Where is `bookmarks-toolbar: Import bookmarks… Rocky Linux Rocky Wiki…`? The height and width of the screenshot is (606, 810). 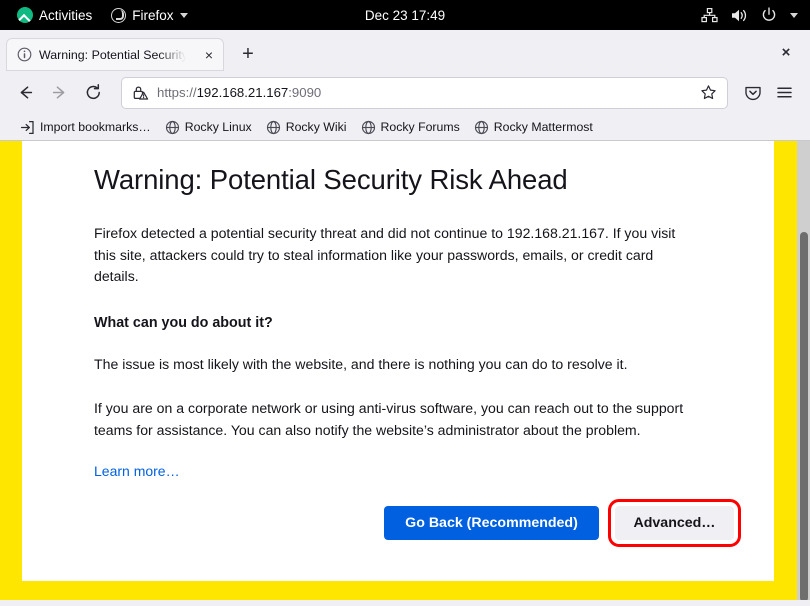 bookmarks-toolbar: Import bookmarks… Rocky Linux Rocky Wiki… is located at coordinates (405, 127).